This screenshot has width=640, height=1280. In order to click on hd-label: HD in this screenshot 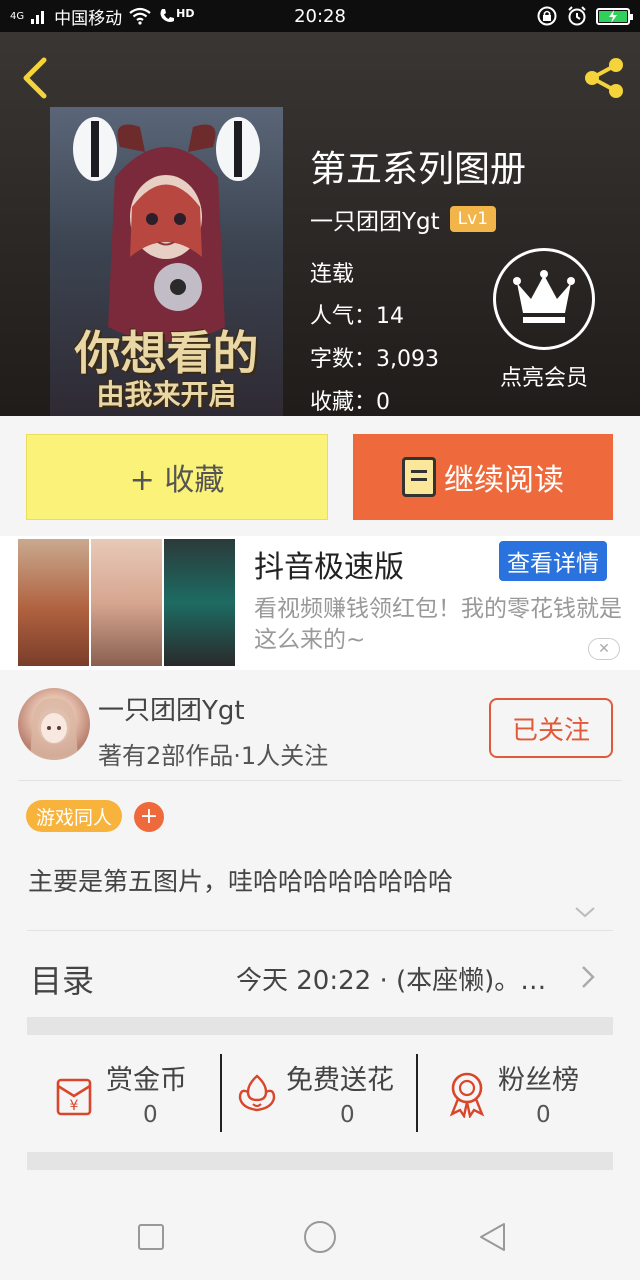, I will do `click(185, 13)`.